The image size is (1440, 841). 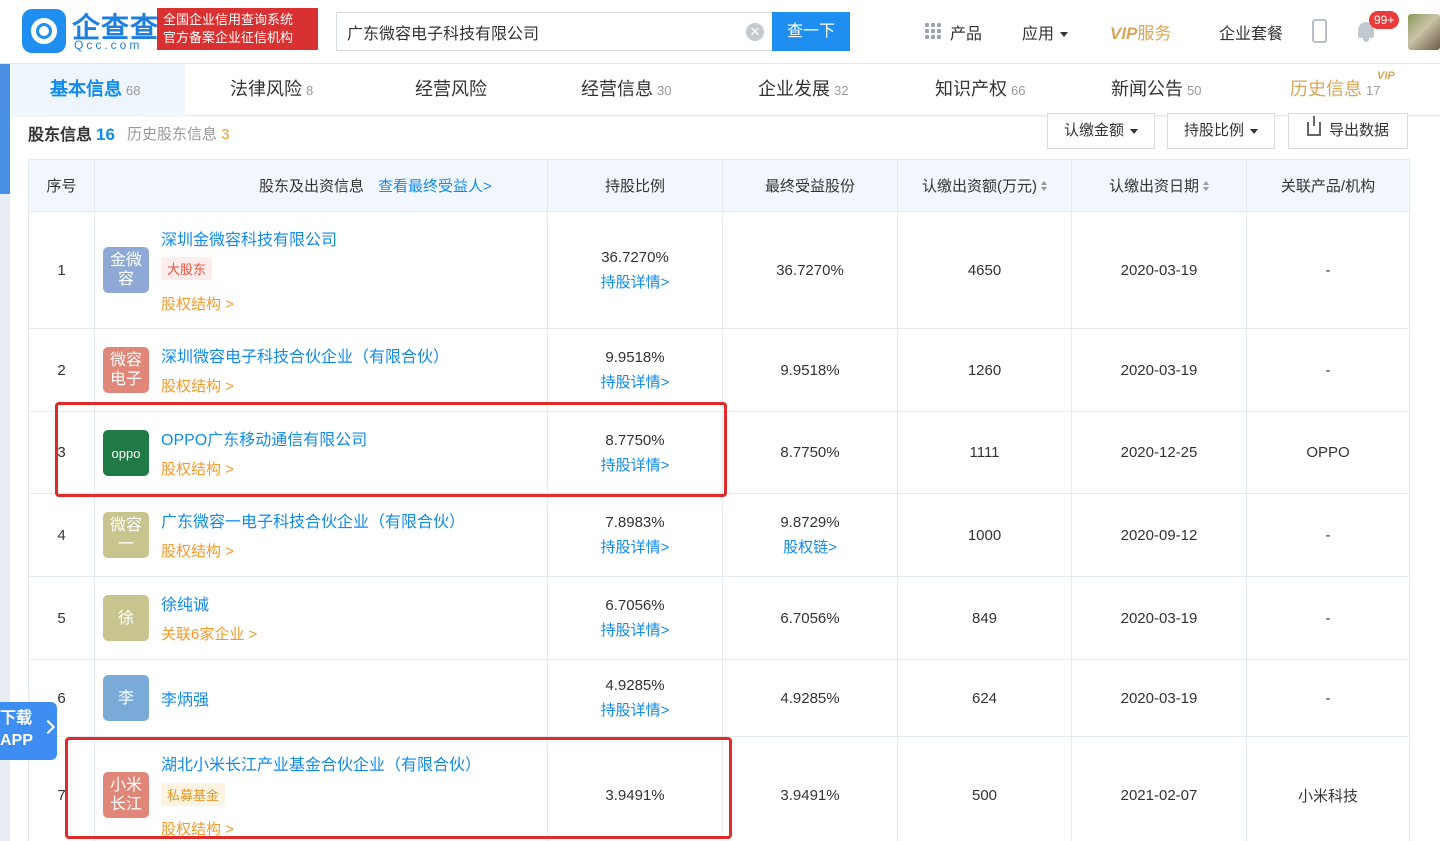 I want to click on tab-basic-info: 基本信息 68, so click(x=95, y=90).